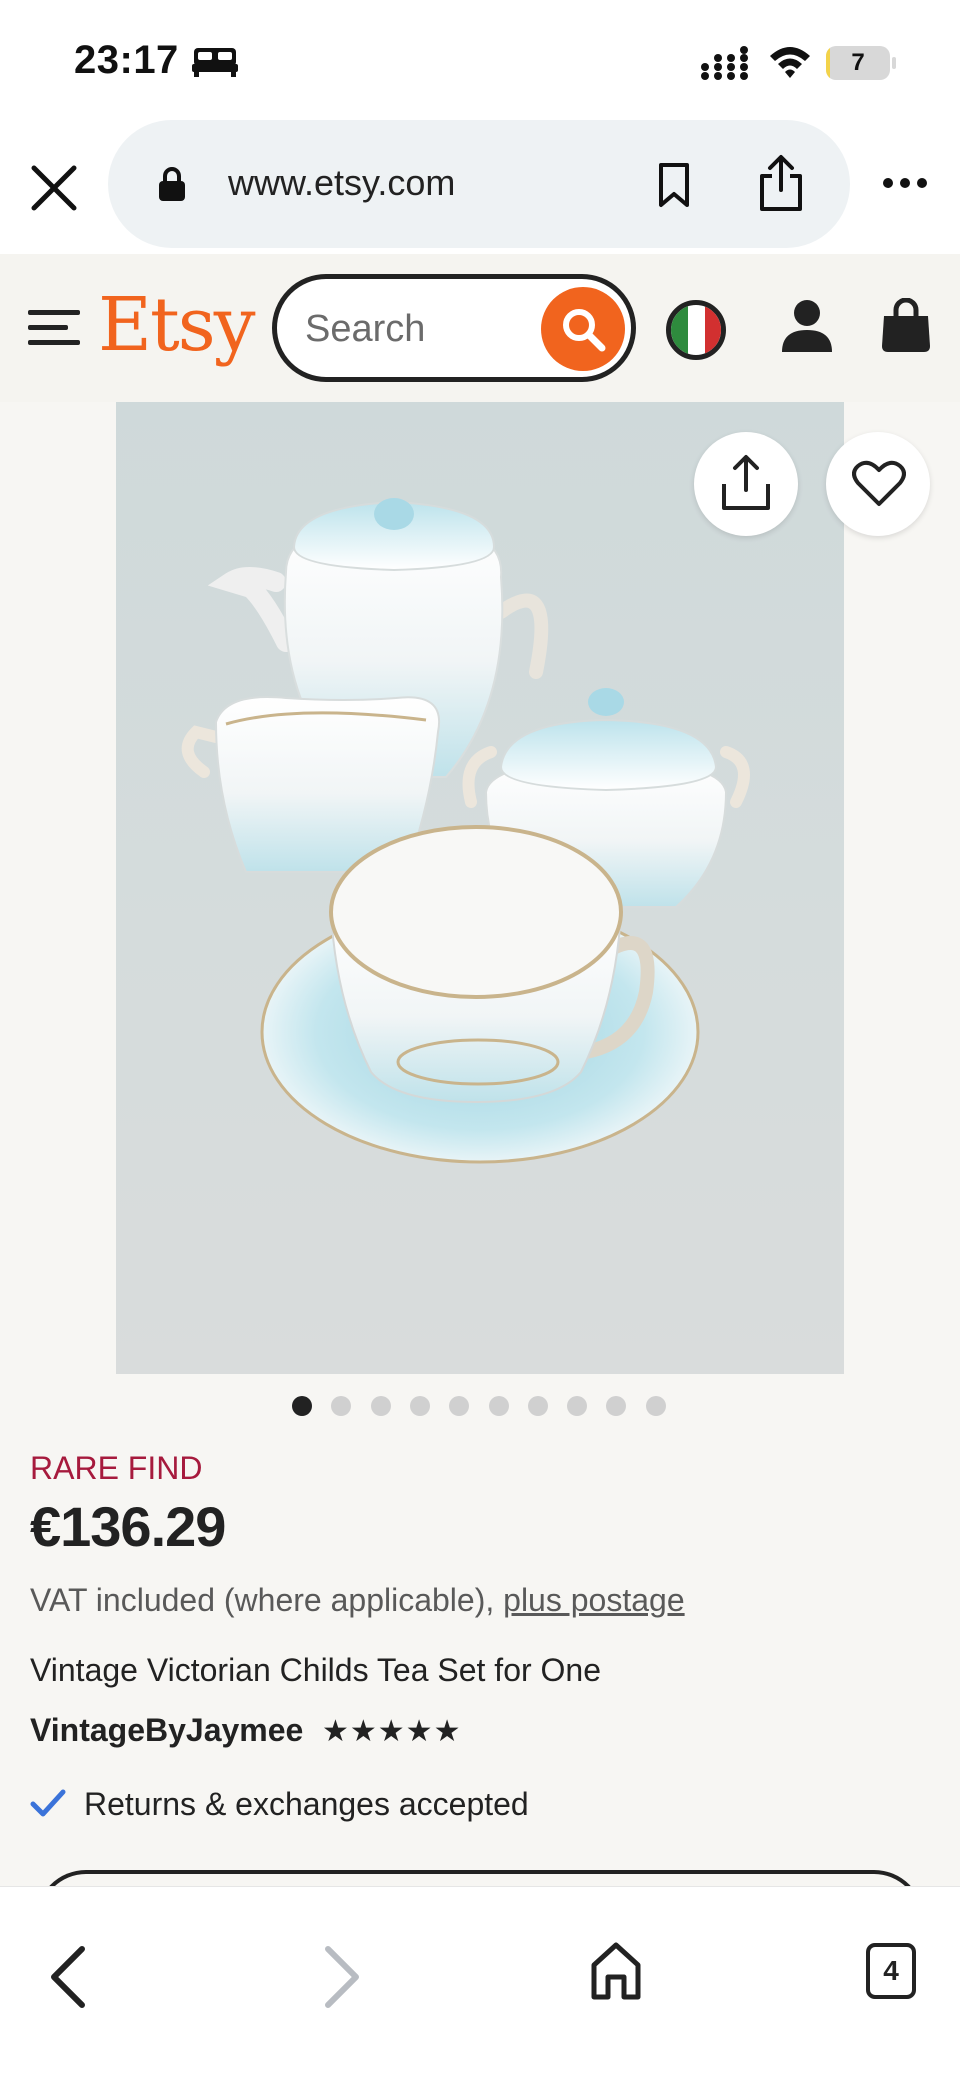 This screenshot has height=2078, width=960. What do you see at coordinates (616, 1971) in the screenshot?
I see `home-icon` at bounding box center [616, 1971].